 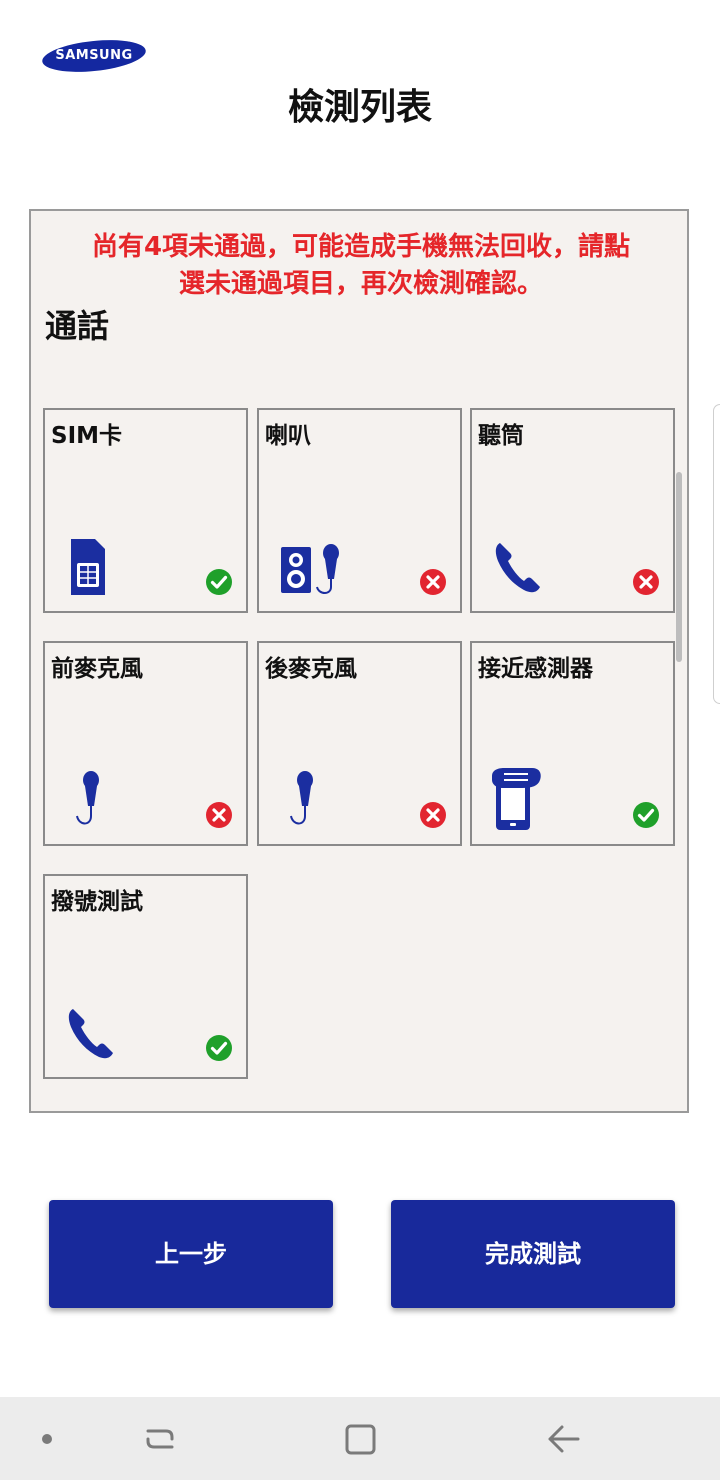 I want to click on test-item-label: SIM卡, so click(x=87, y=436).